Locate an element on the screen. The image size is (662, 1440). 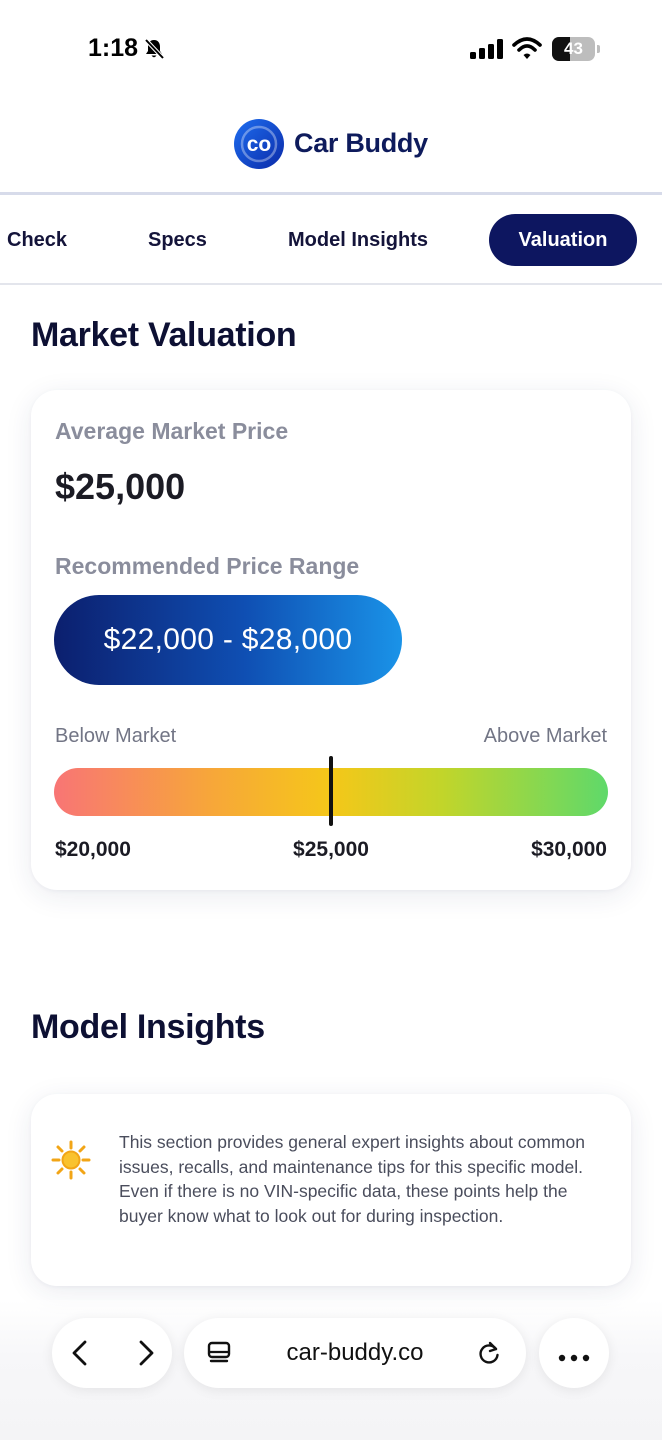
battery-cap is located at coordinates (598, 49).